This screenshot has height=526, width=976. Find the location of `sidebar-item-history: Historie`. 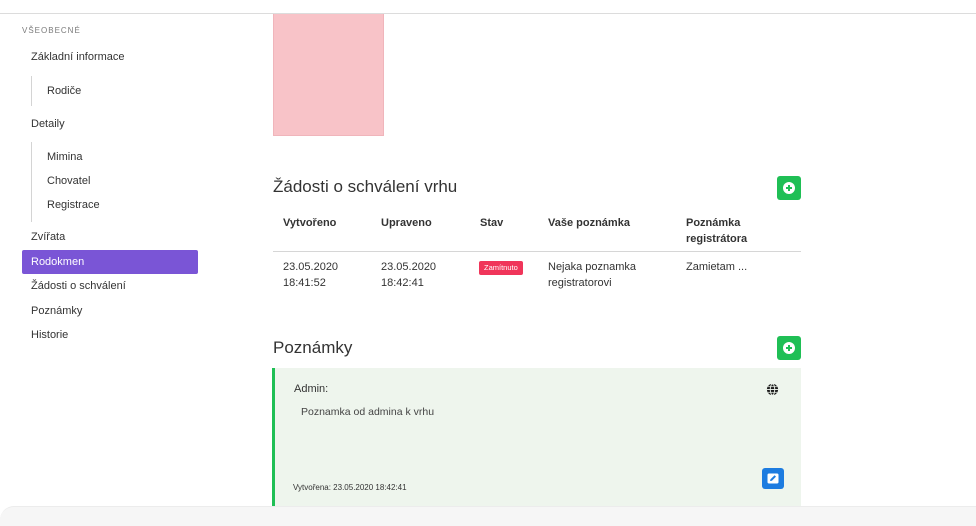

sidebar-item-history: Historie is located at coordinates (49, 335).